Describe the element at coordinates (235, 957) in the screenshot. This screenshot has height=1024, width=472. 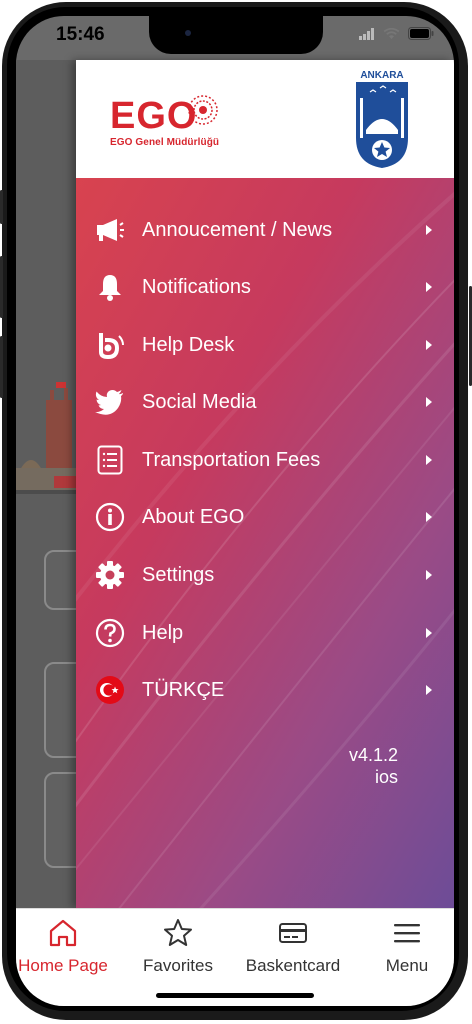
I see `bottom-tab-bar: Home Page Favorites Baskentcard Menu` at that location.